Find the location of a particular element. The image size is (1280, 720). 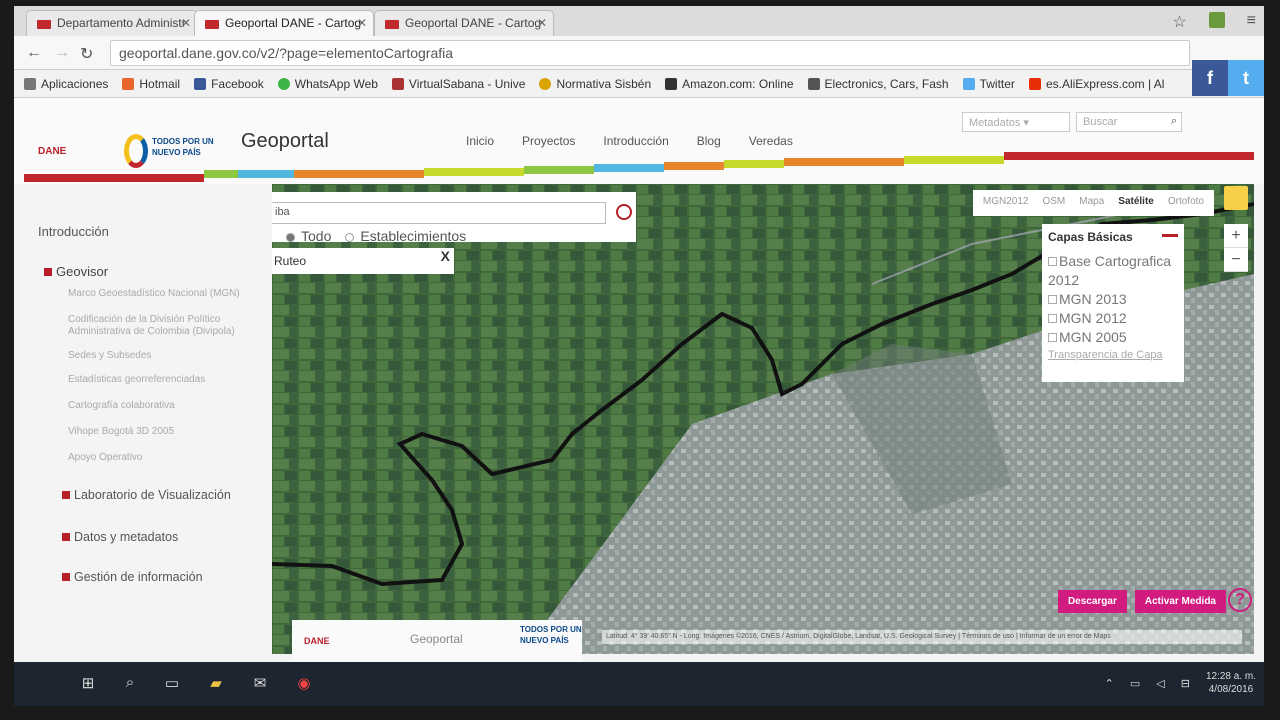

bookmark-ebay: Electronics, Cars, Fash is located at coordinates (878, 83).